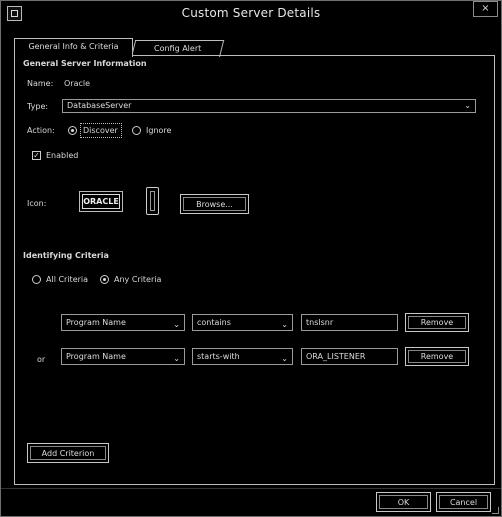  I want to click on enabled-checkbox: ✓, so click(36, 155).